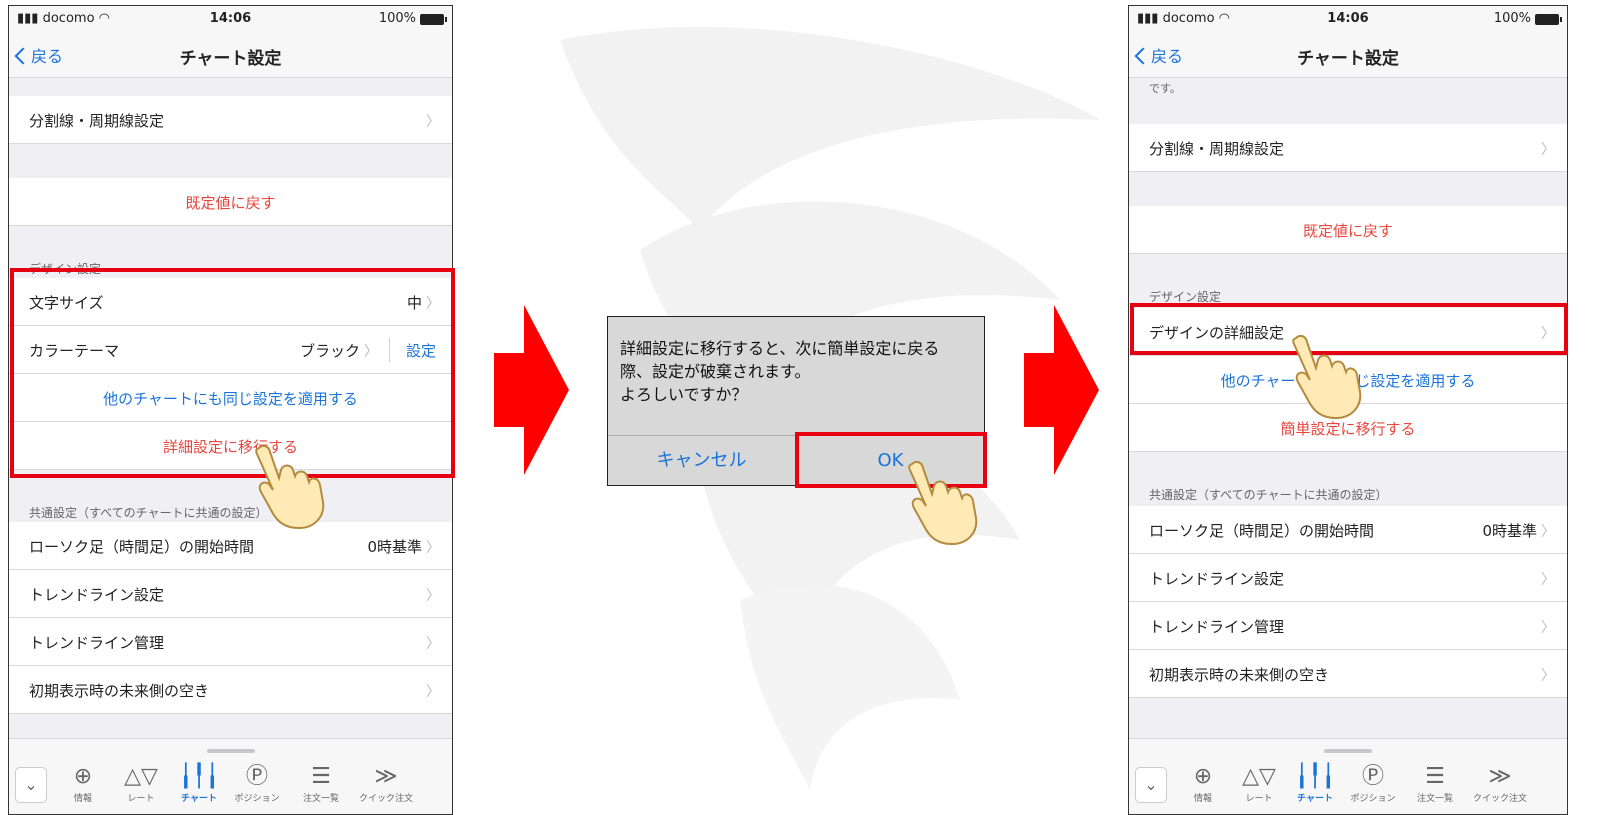 This screenshot has height=815, width=1608. What do you see at coordinates (702, 461) in the screenshot?
I see `cancel-button: キャンセル` at bounding box center [702, 461].